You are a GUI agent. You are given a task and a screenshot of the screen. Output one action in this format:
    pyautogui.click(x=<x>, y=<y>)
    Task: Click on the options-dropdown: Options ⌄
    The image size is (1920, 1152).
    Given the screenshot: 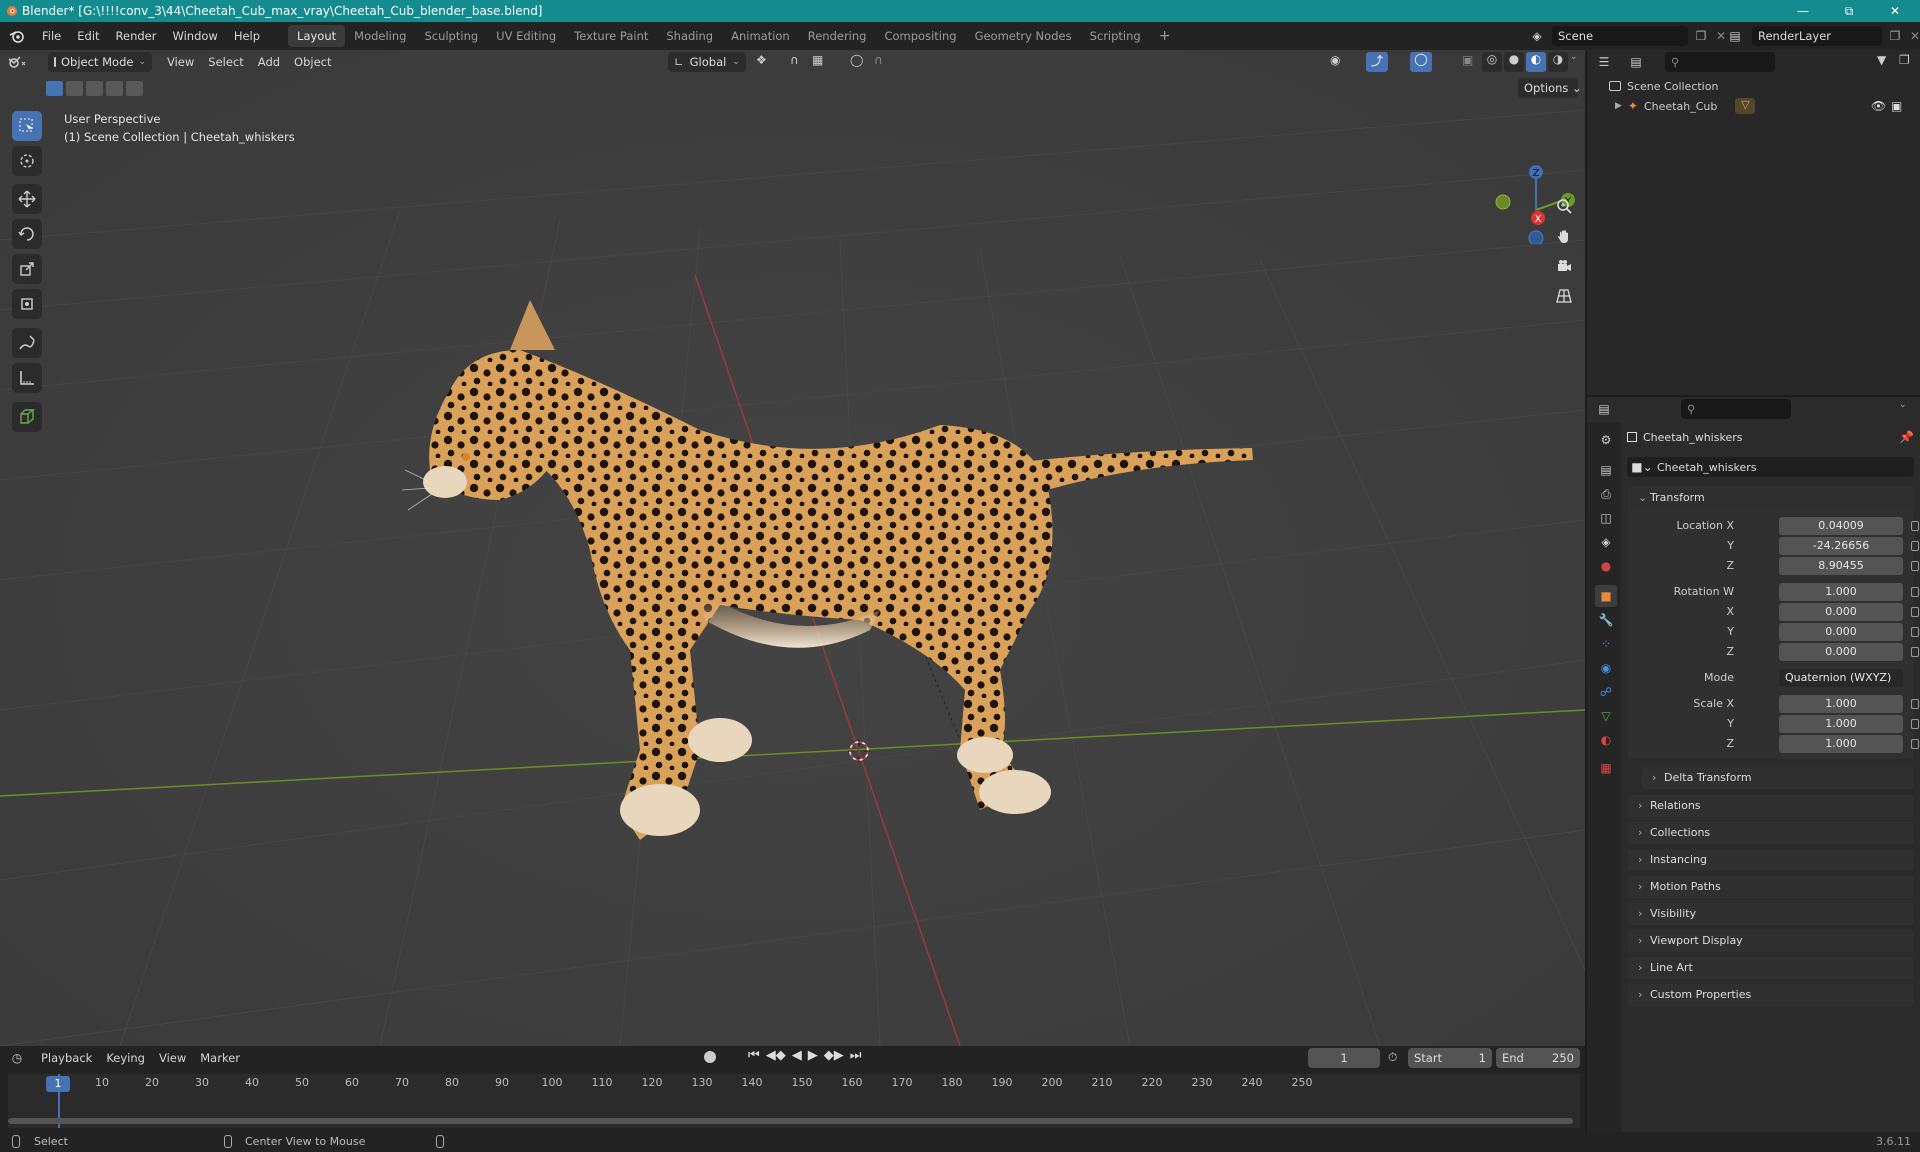 What is the action you would take?
    pyautogui.click(x=1550, y=88)
    